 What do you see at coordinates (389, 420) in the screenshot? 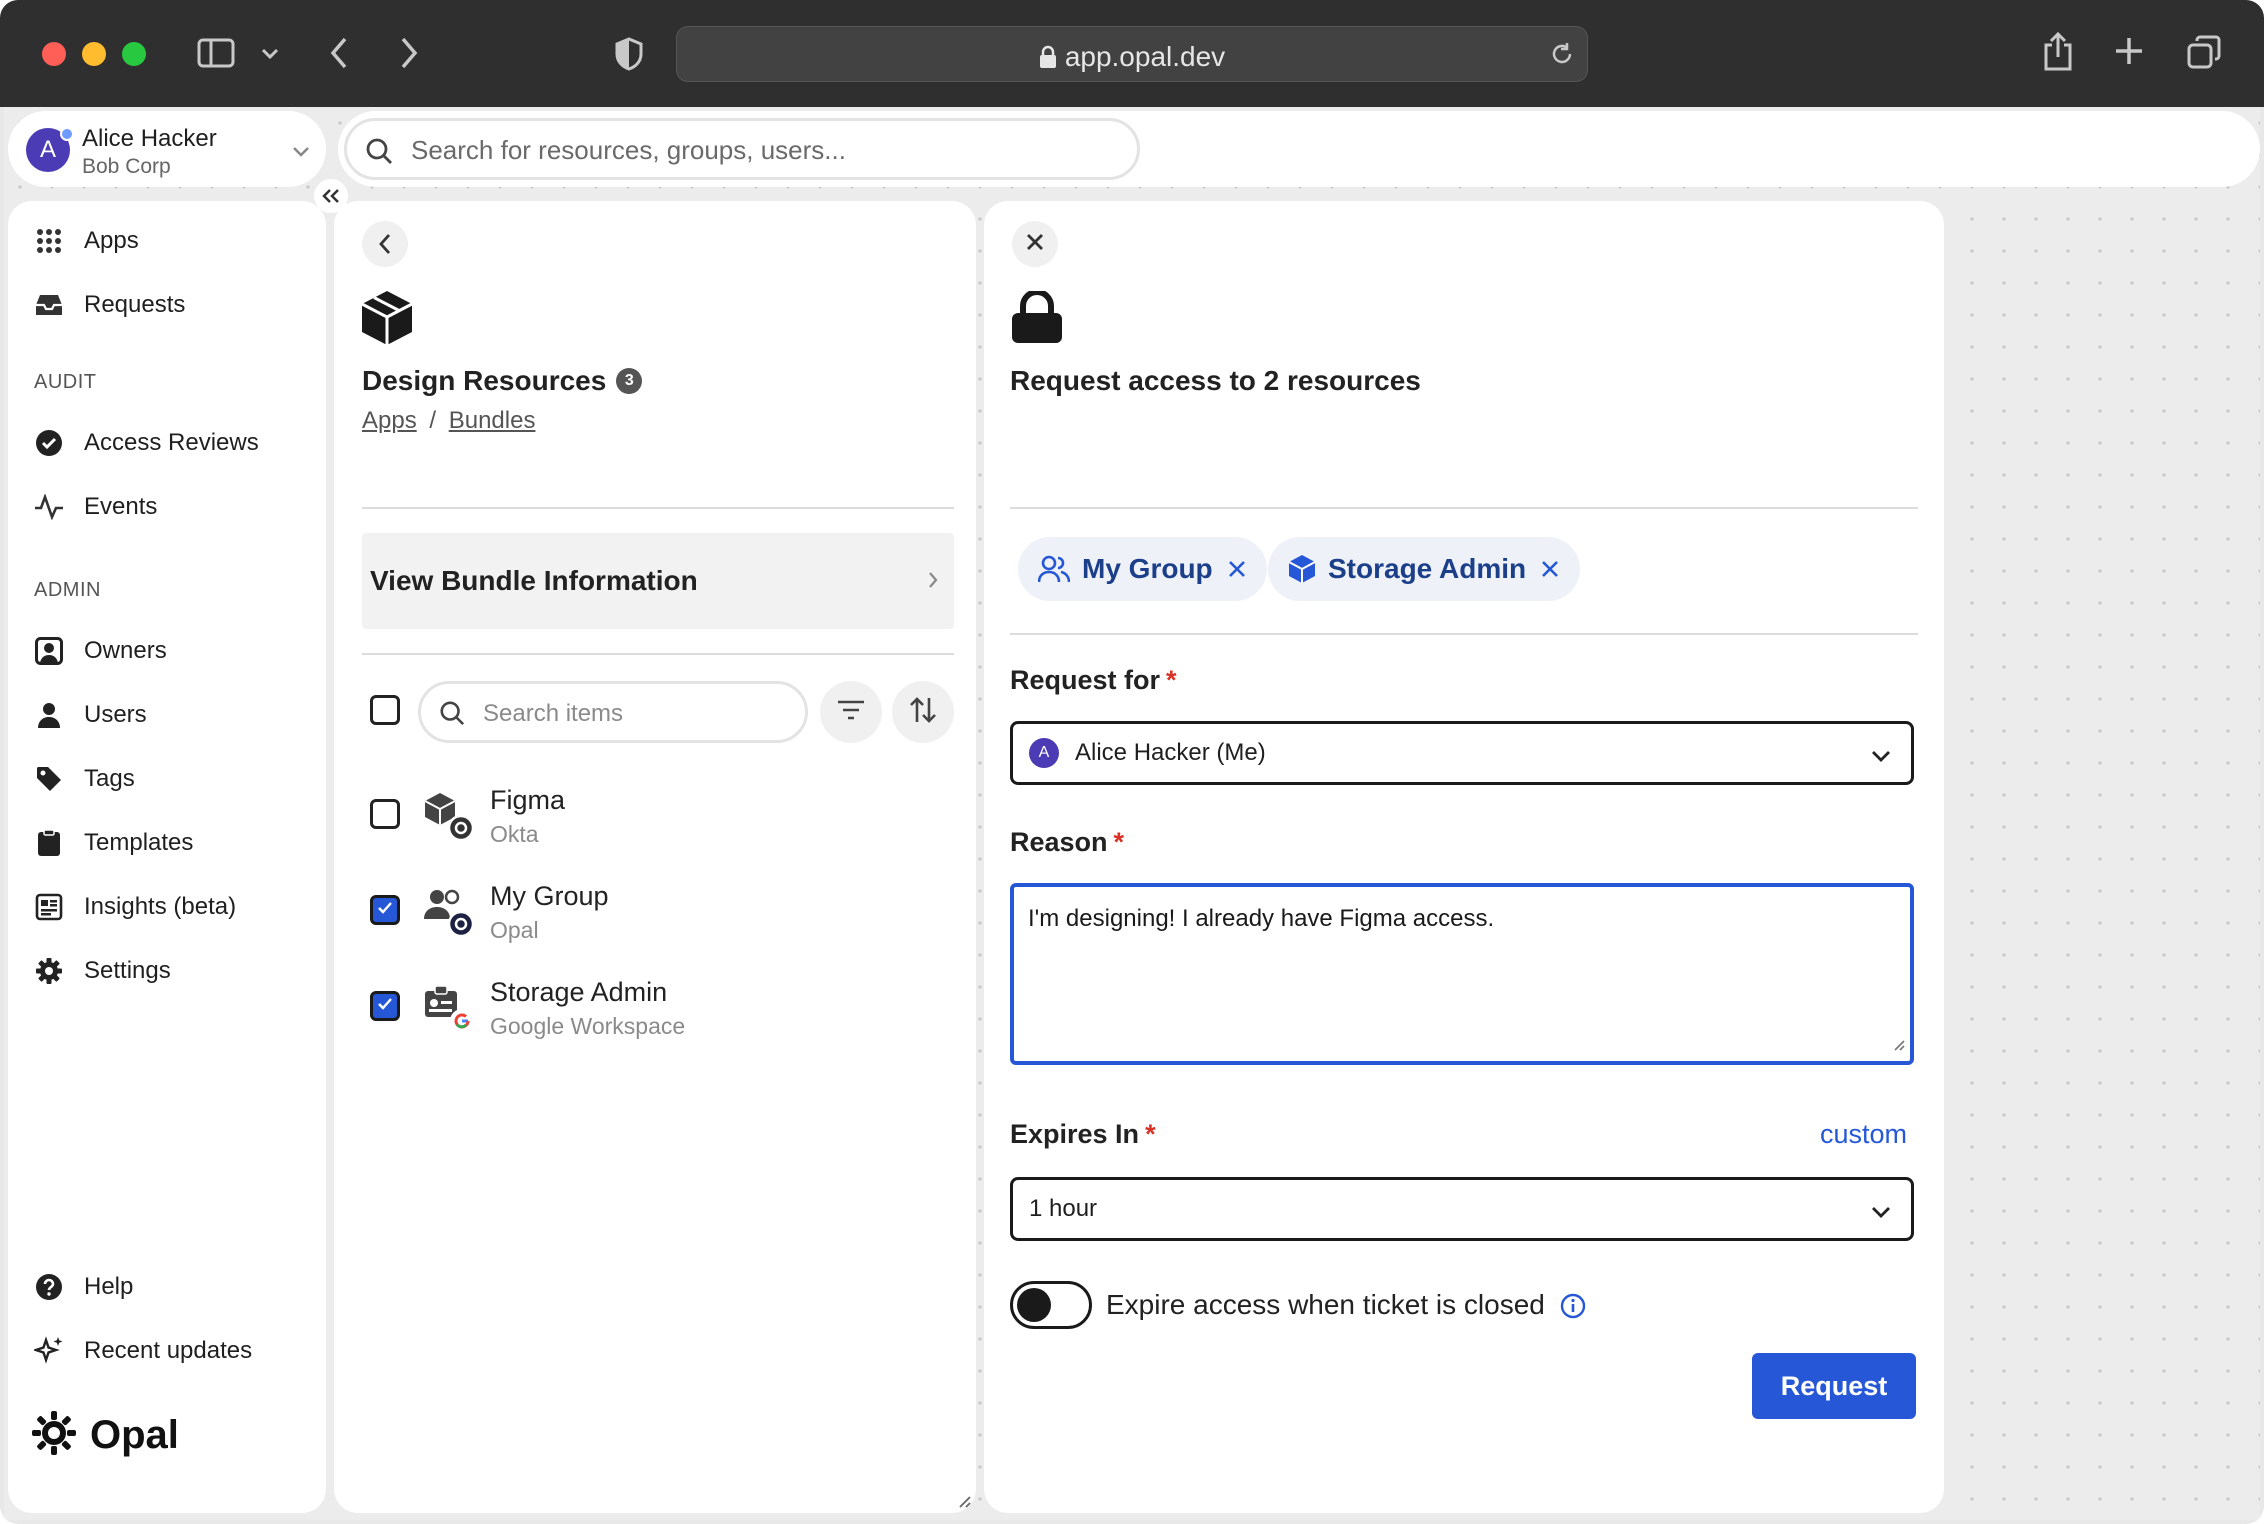
I see `breadcrumb-apps: Apps` at bounding box center [389, 420].